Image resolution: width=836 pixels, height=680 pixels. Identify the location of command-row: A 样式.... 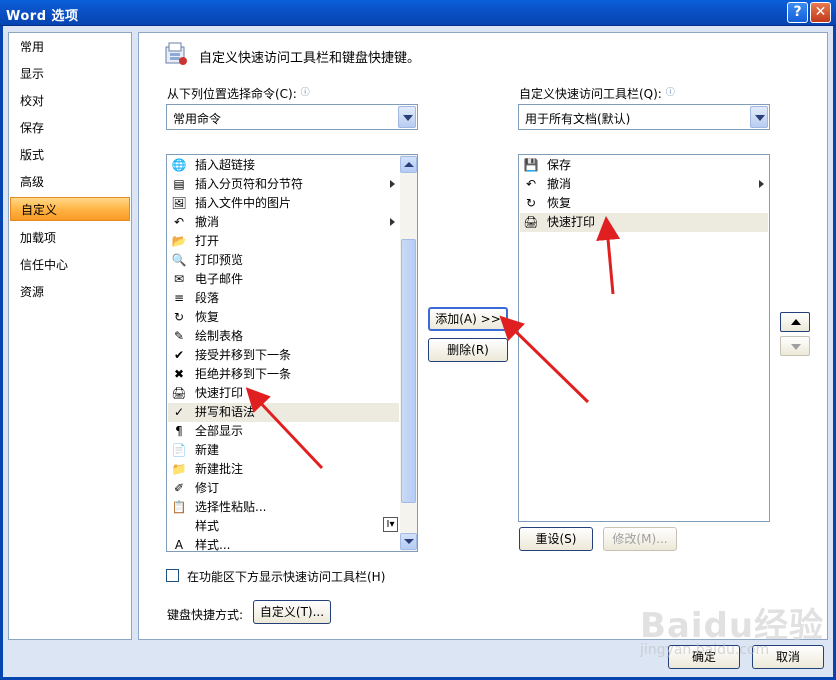
(283, 544).